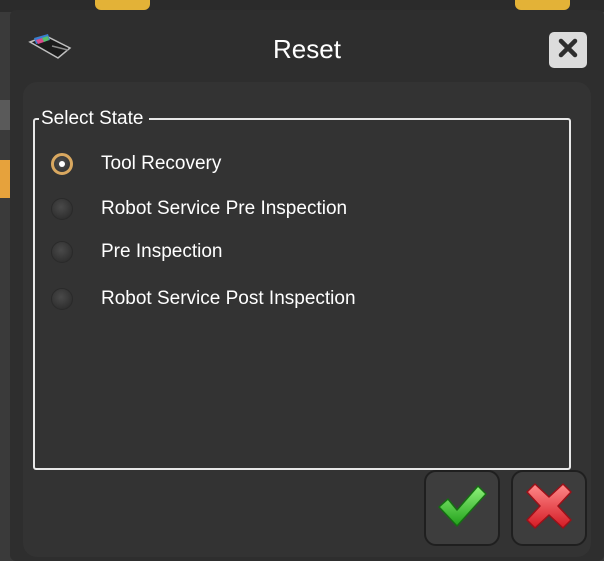 The width and height of the screenshot is (604, 561). Describe the element at coordinates (161, 163) in the screenshot. I see `radio-label: Tool Recovery` at that location.